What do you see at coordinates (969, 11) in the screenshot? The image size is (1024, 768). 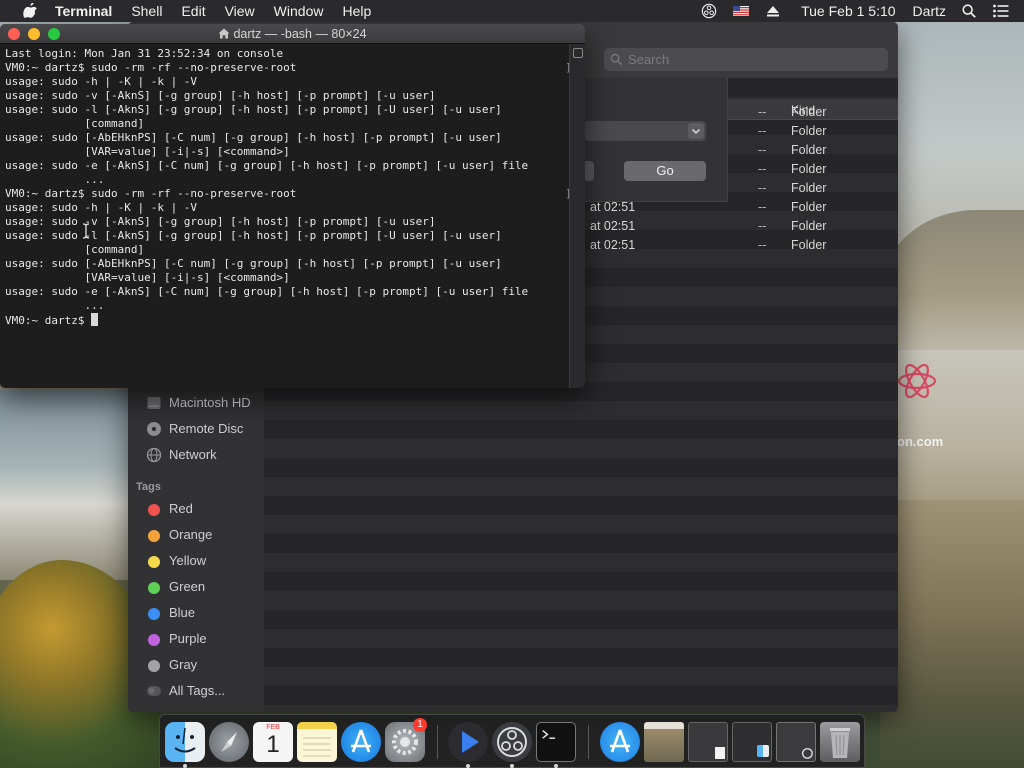 I see `spotlight-search-icon` at bounding box center [969, 11].